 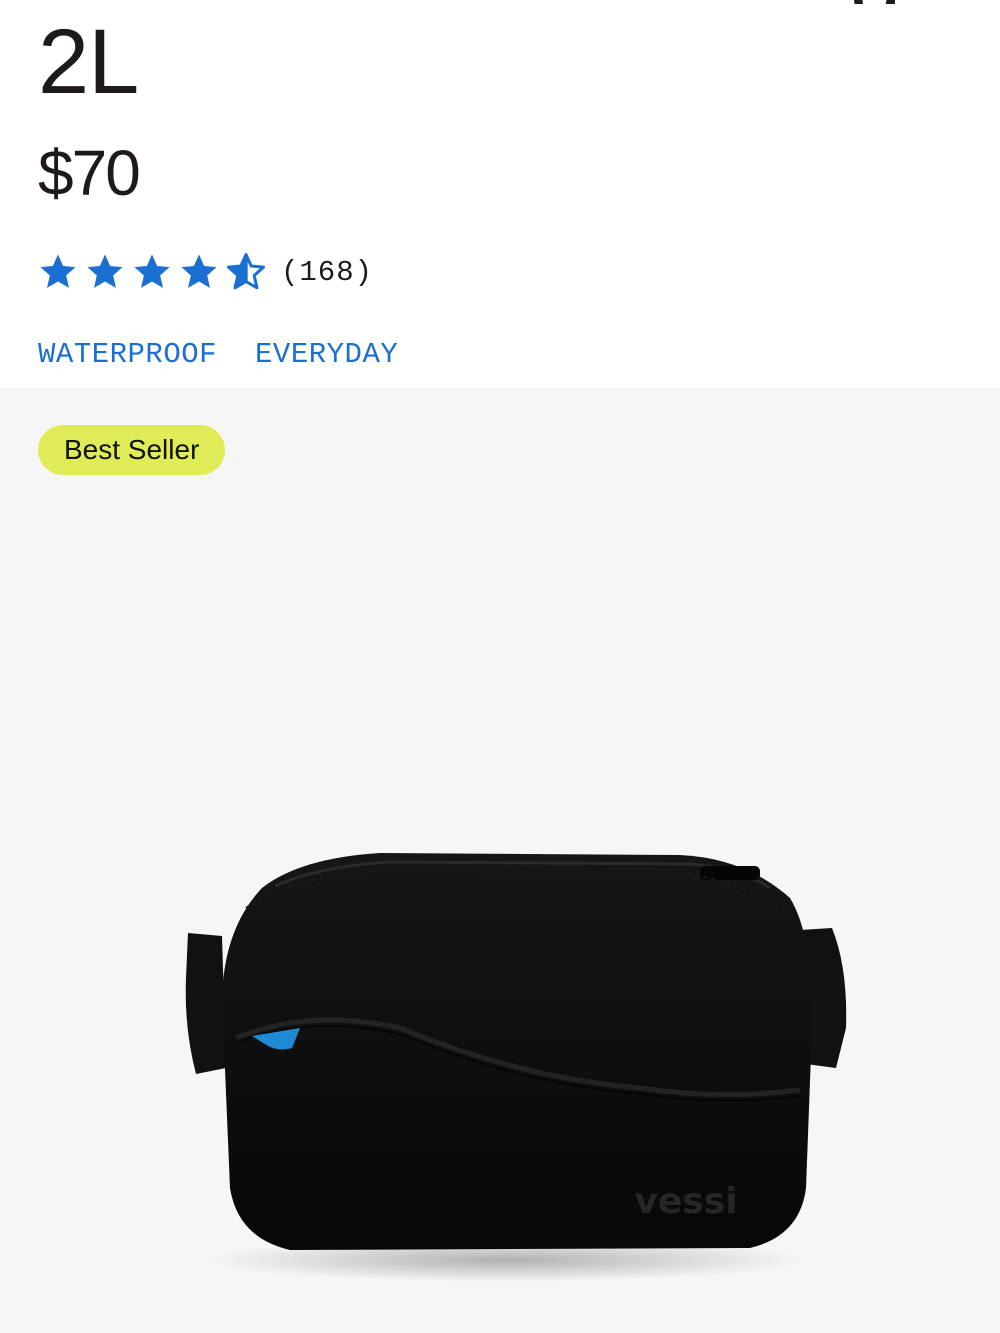 What do you see at coordinates (237, 354) in the screenshot?
I see `product-tags: WATERPROOF EVERYDAY` at bounding box center [237, 354].